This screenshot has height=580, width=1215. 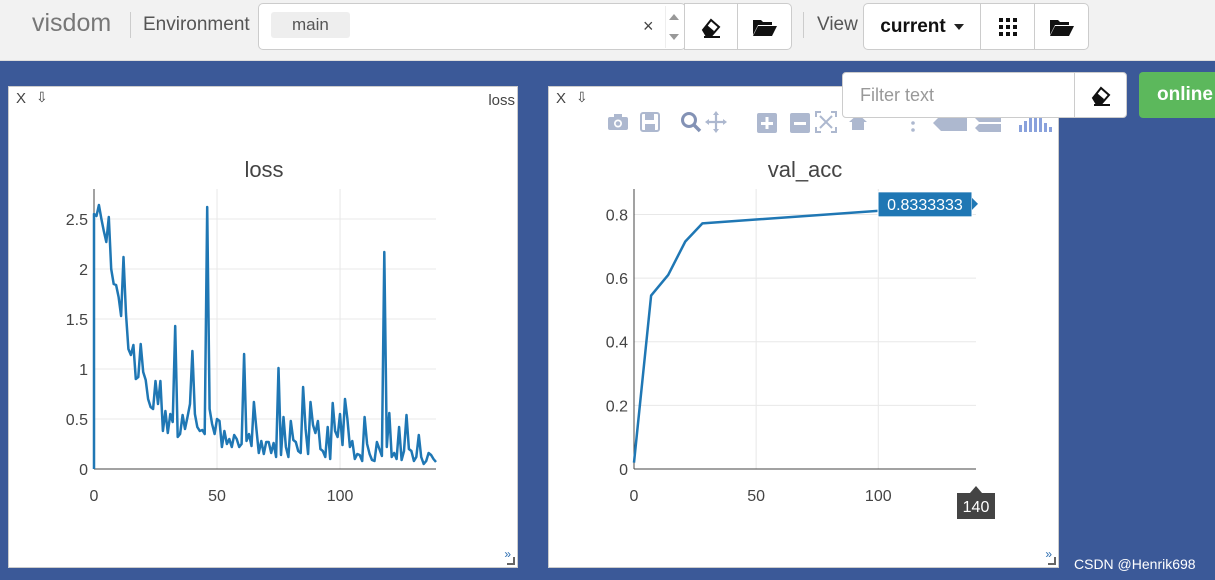 What do you see at coordinates (958, 95) in the screenshot?
I see `filter-input` at bounding box center [958, 95].